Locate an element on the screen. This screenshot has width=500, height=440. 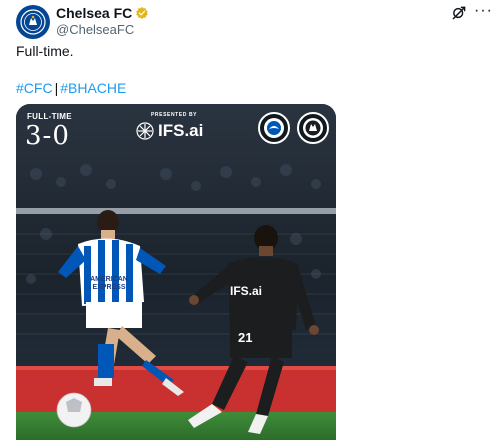
tweet-header: Chelsea FC @ChelseaFC is located at coordinates (102, 21).